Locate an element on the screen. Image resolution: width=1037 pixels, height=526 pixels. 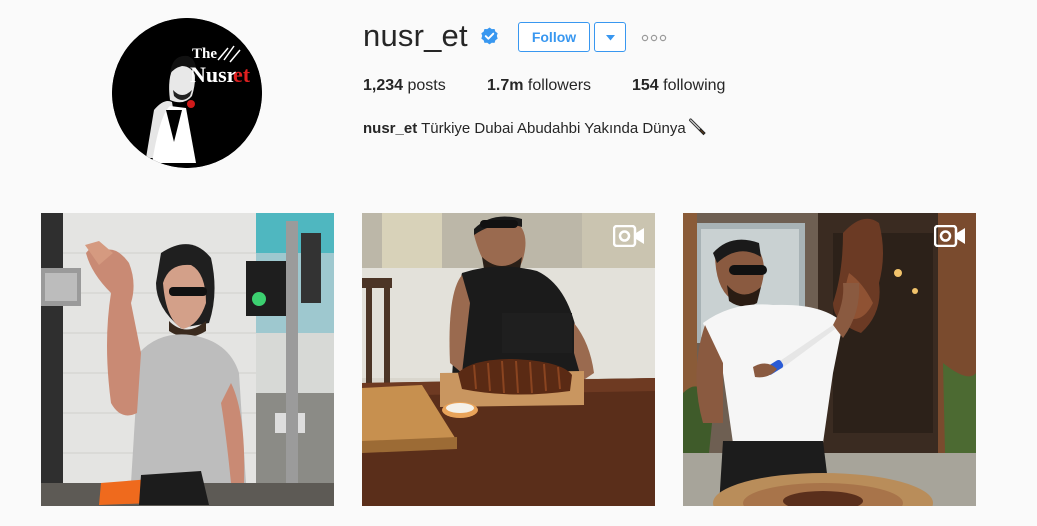
followers-count: 1.7m is located at coordinates (505, 85).